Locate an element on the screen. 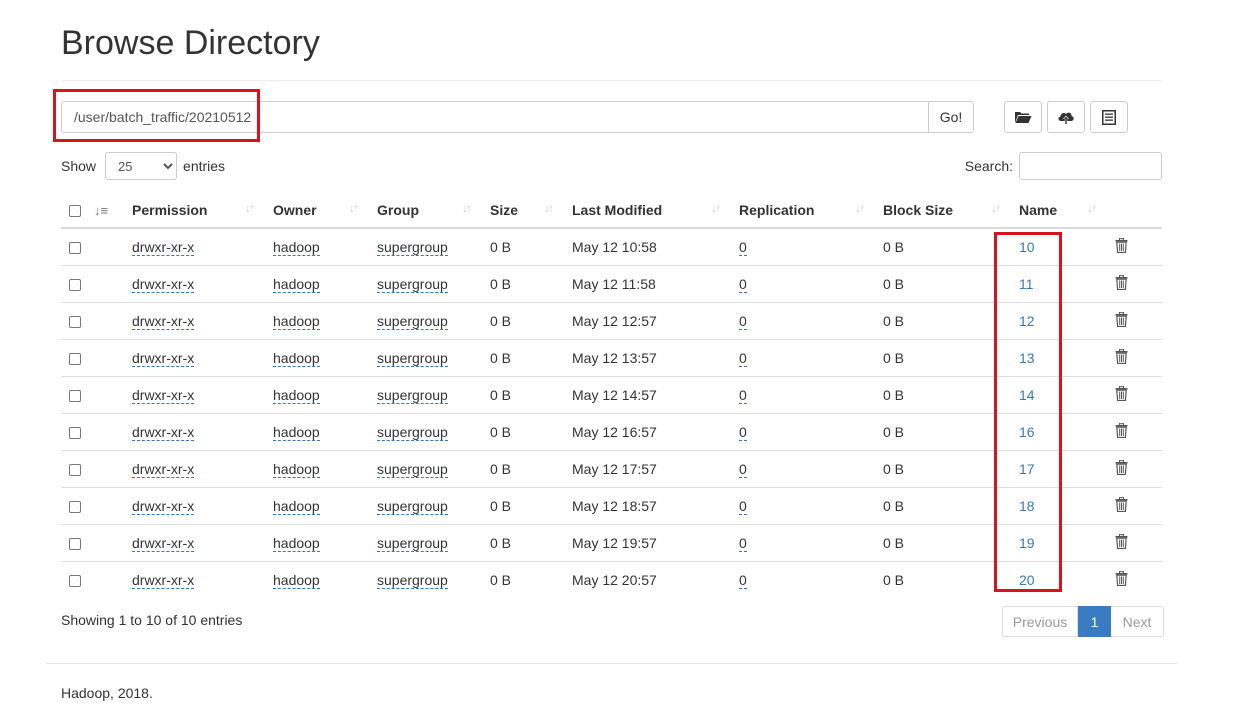 Image resolution: width=1236 pixels, height=726 pixels. cut-paste-button is located at coordinates (1109, 117).